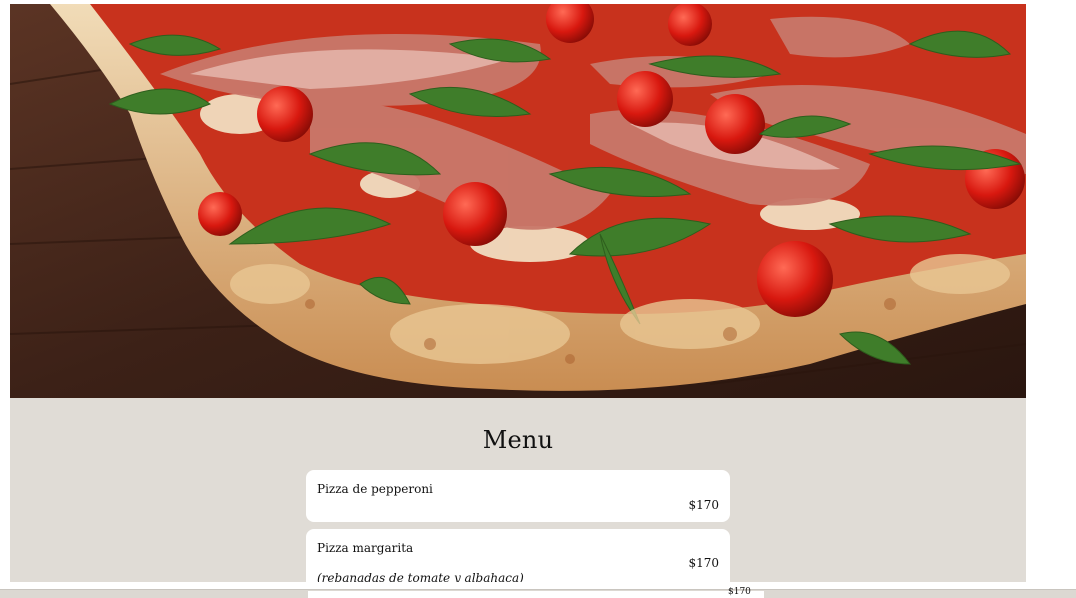 The image size is (1076, 598). Describe the element at coordinates (420, 576) in the screenshot. I see `menu-item-description: (rebanadas de tomate y albahaca)` at that location.